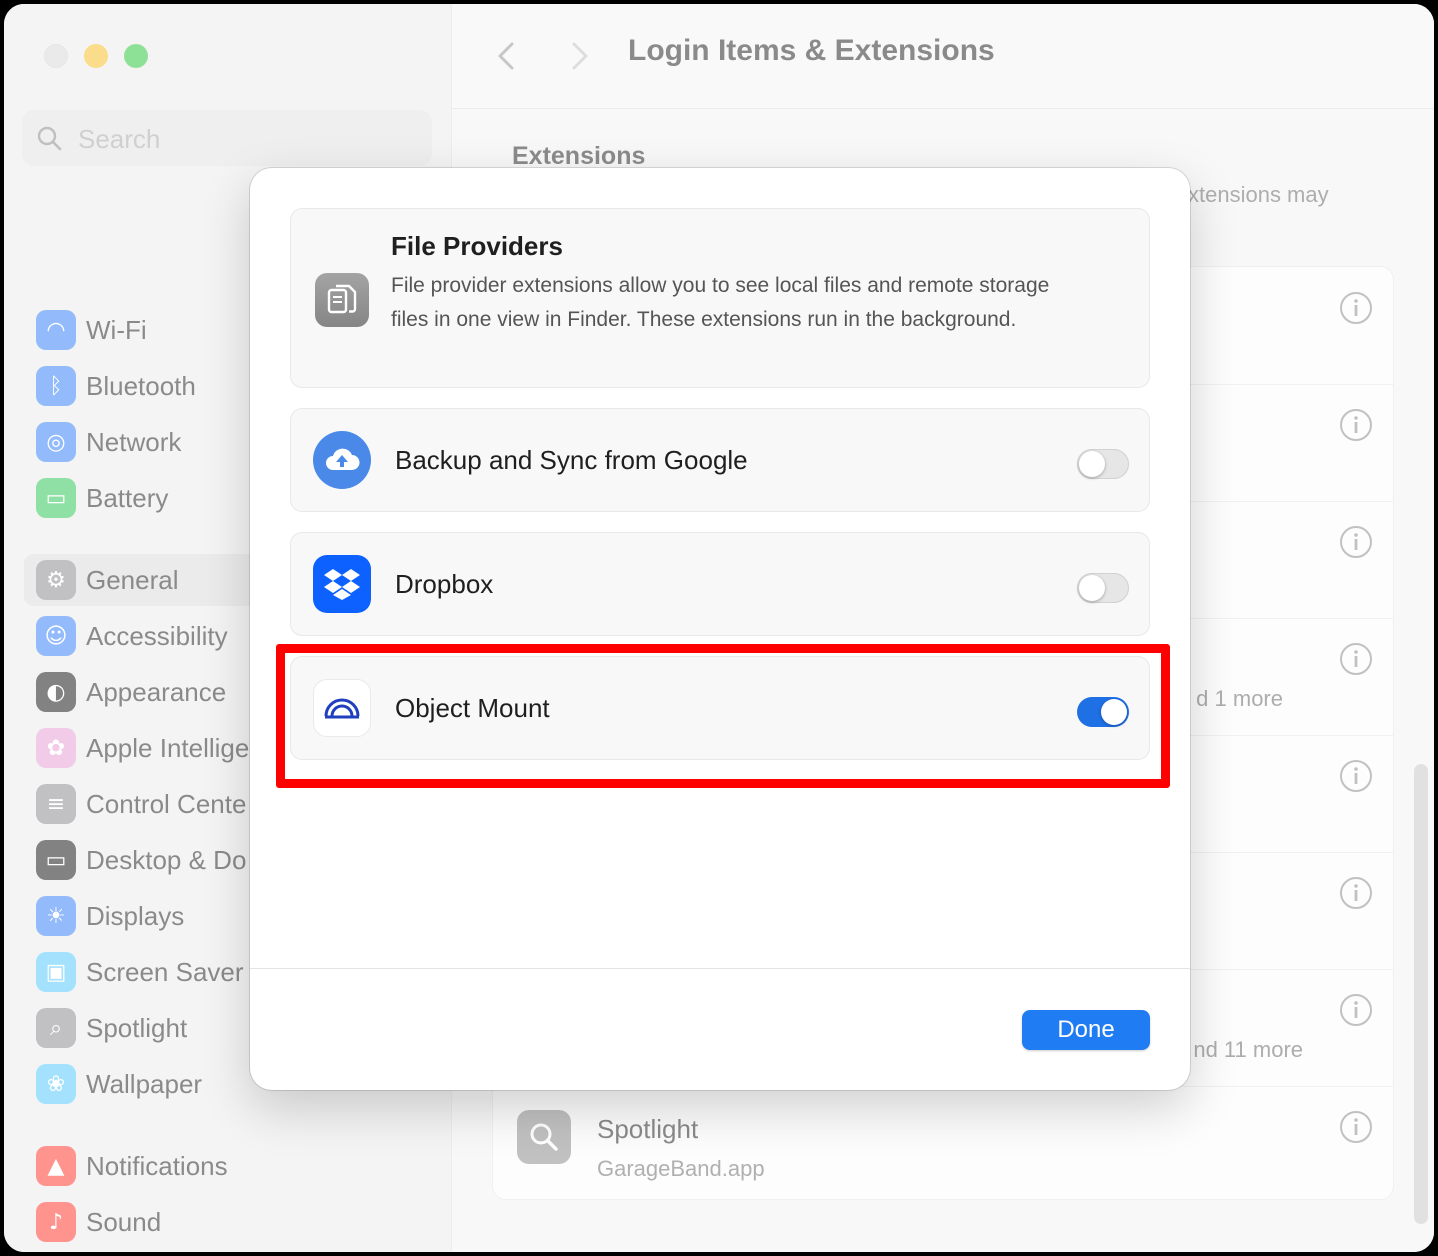 This screenshot has height=1256, width=1438. I want to click on file-providers-icon, so click(342, 300).